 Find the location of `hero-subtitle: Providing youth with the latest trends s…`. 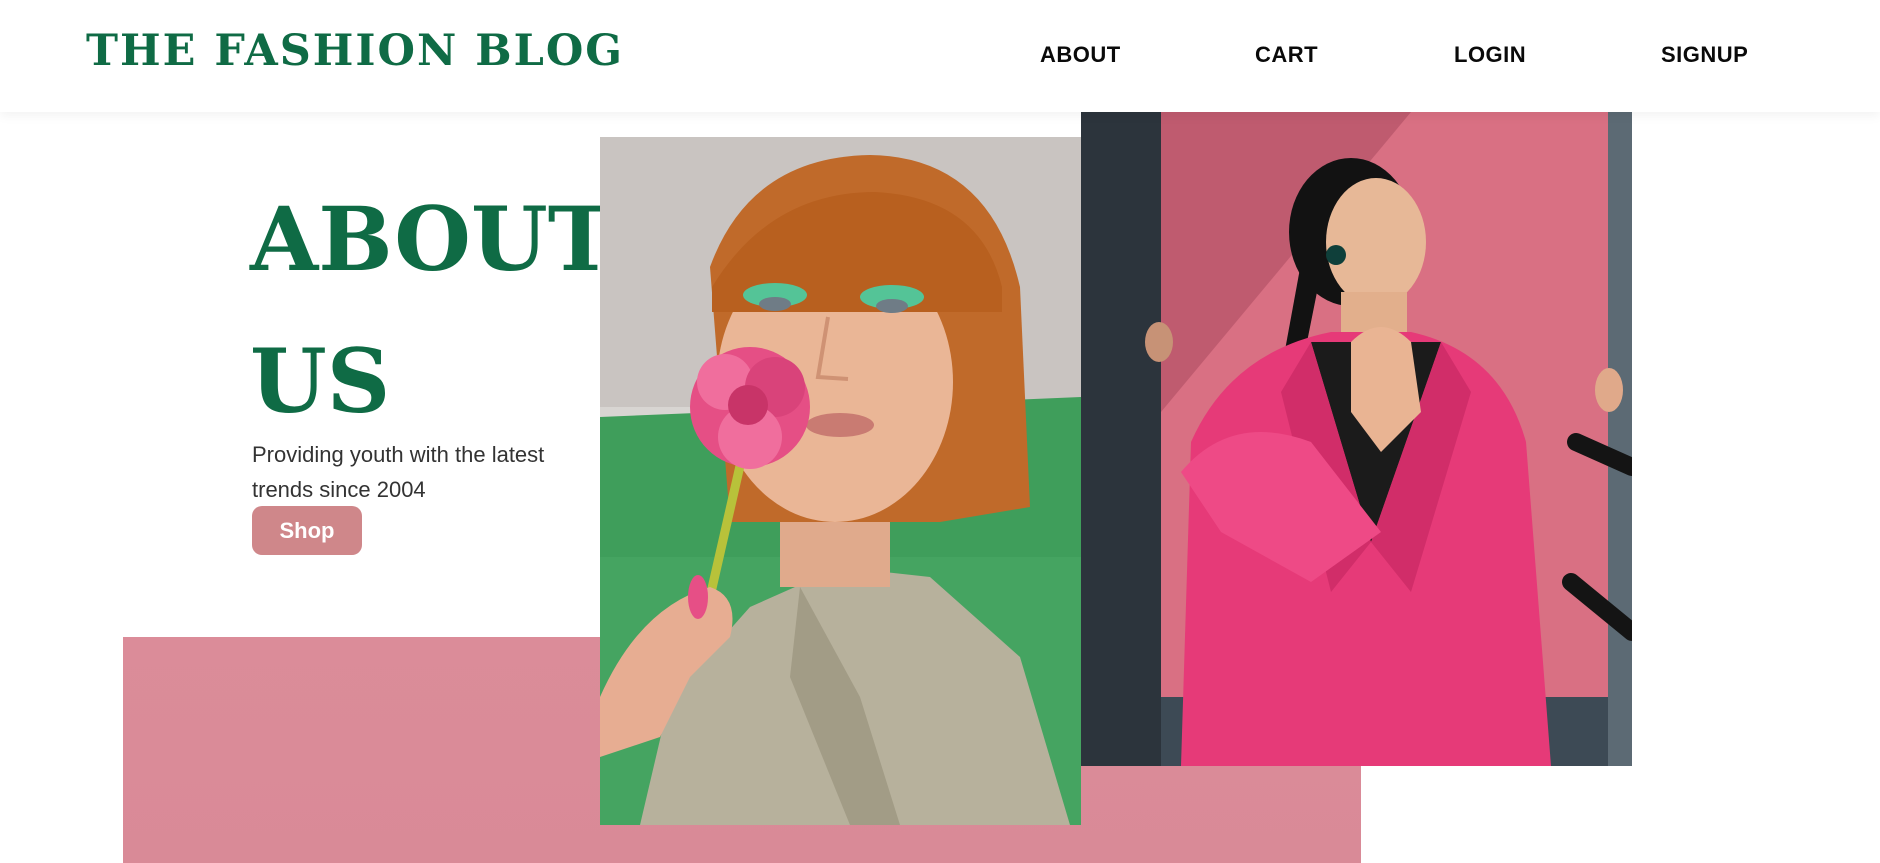

hero-subtitle: Providing youth with the latest trends s… is located at coordinates (398, 472).